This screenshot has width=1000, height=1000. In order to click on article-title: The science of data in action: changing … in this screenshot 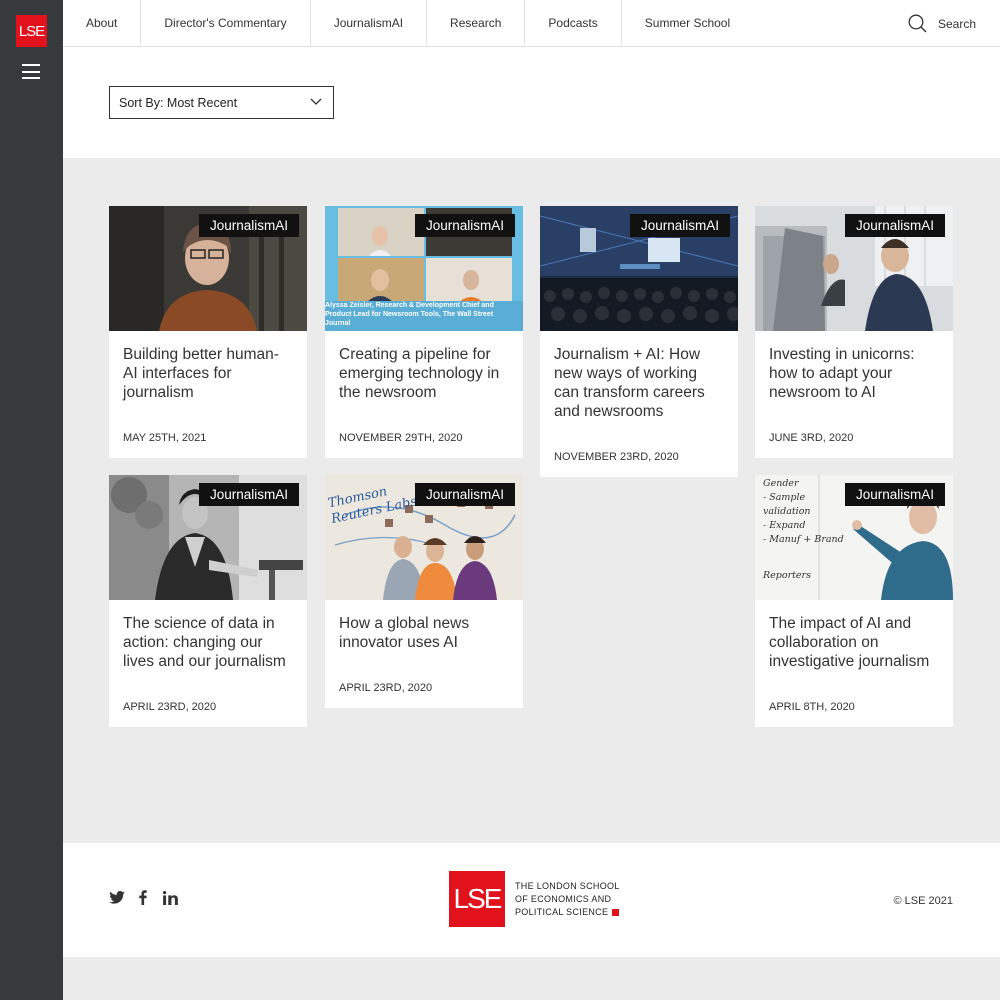, I will do `click(208, 635)`.